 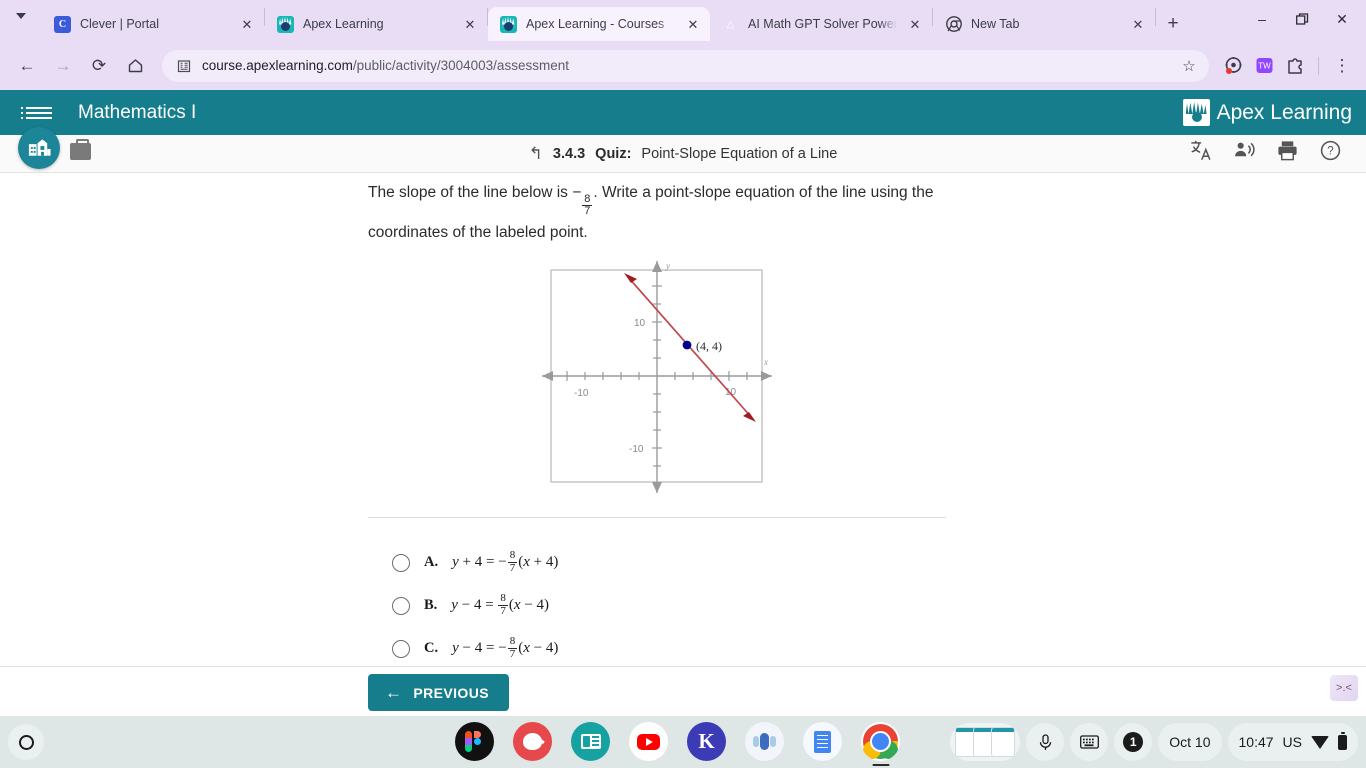 What do you see at coordinates (1189, 66) in the screenshot?
I see `bookmark-star-icon: ☆` at bounding box center [1189, 66].